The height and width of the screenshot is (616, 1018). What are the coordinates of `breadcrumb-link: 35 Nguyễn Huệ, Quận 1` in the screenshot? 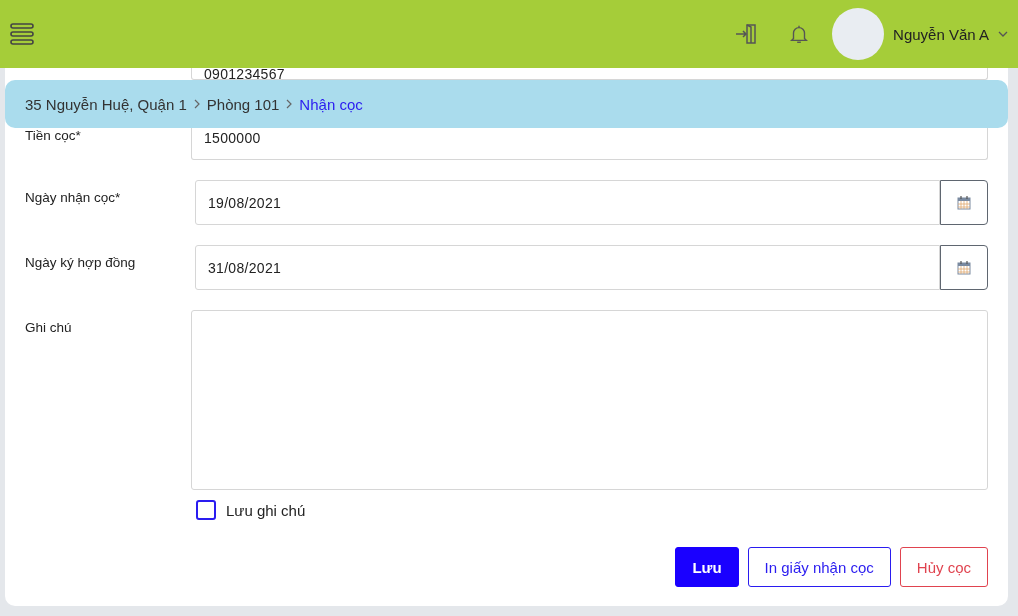 It's located at (106, 104).